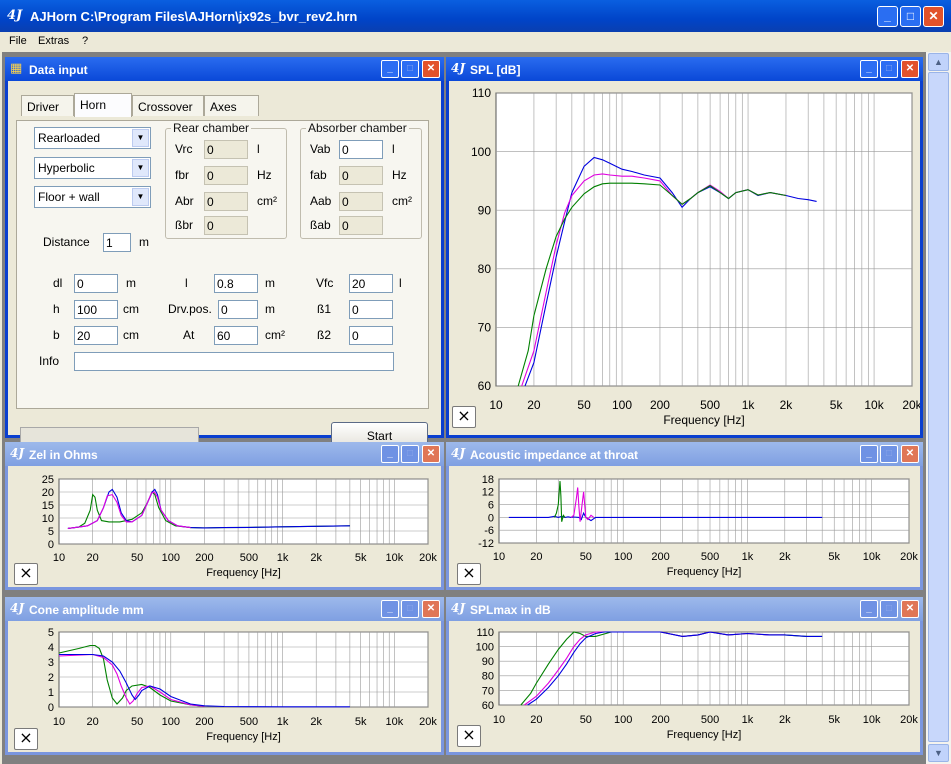 This screenshot has width=951, height=764. I want to click on tab-strip: Driver Horn Crossover Axes, so click(146, 105).